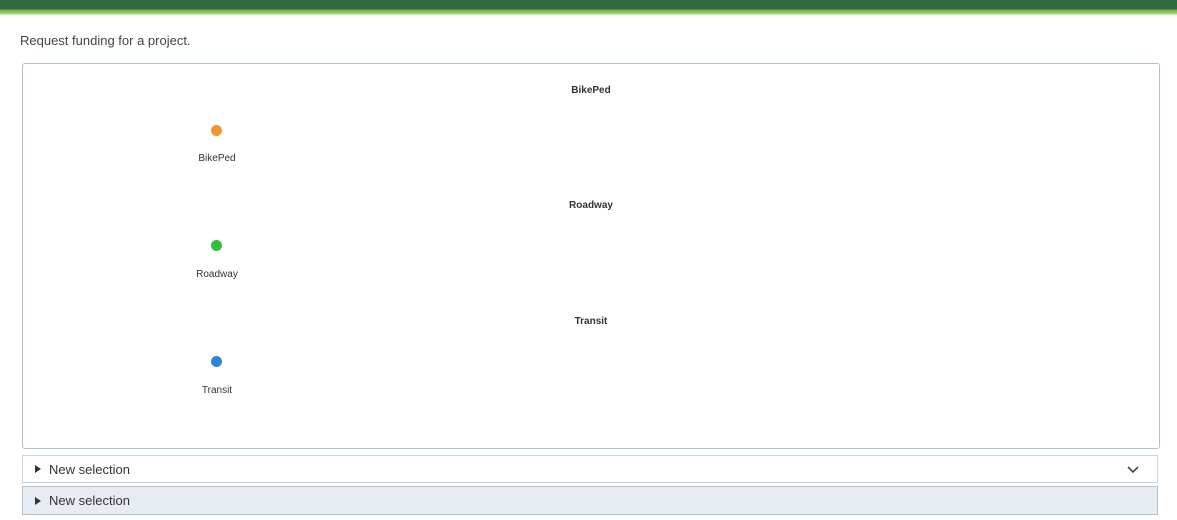  What do you see at coordinates (1133, 469) in the screenshot?
I see `chevron-down-icon` at bounding box center [1133, 469].